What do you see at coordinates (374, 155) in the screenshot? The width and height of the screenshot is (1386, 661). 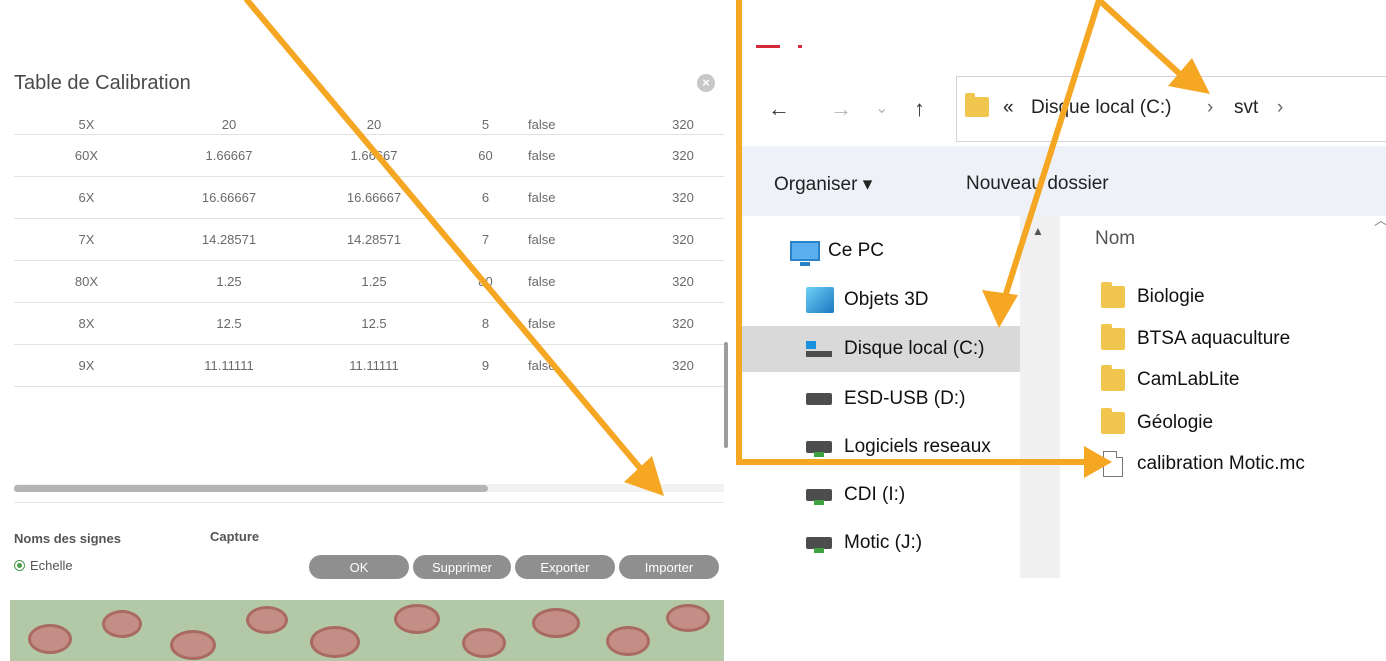 I see `cell-y-factor: 1.66667` at bounding box center [374, 155].